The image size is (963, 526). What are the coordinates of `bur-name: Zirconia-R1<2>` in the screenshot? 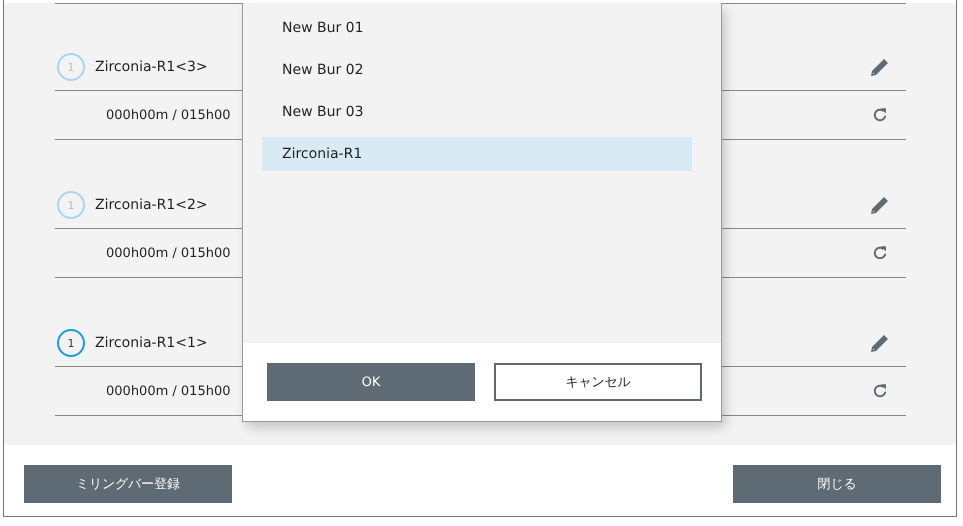 It's located at (151, 205).